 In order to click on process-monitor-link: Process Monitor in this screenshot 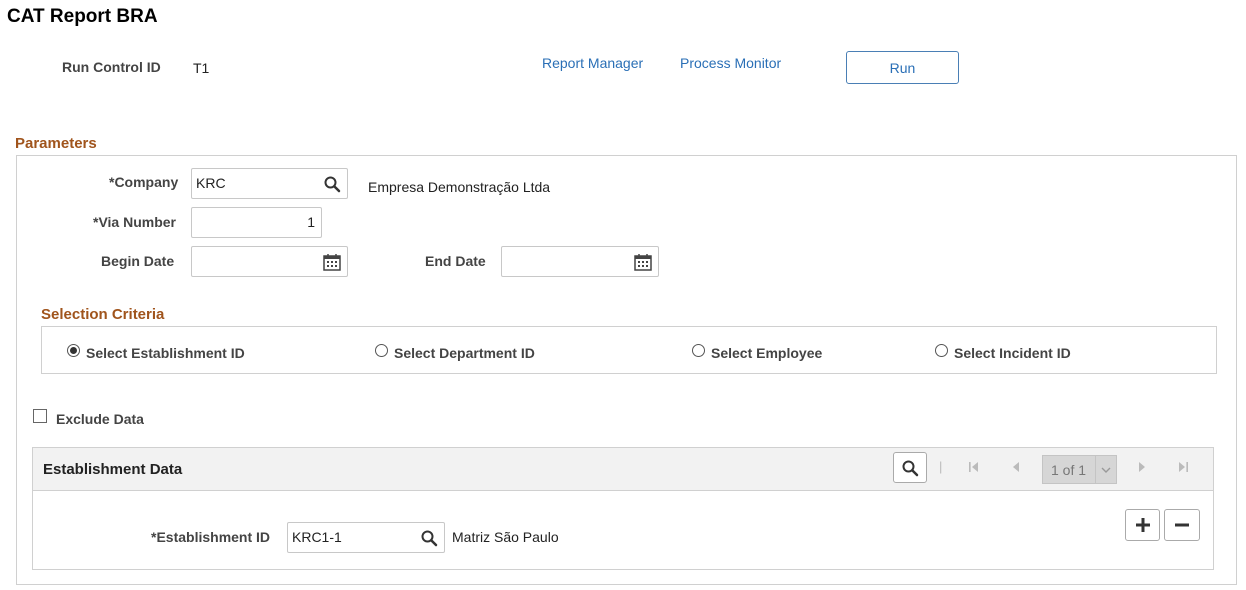, I will do `click(730, 63)`.